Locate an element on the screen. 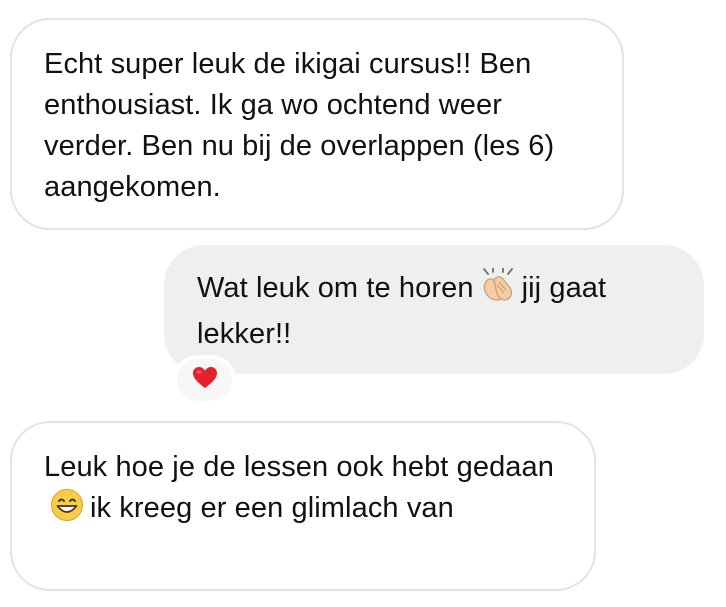 Image resolution: width=726 pixels, height=607 pixels. message-text: ik kreeg er een glimlach van is located at coordinates (272, 508).